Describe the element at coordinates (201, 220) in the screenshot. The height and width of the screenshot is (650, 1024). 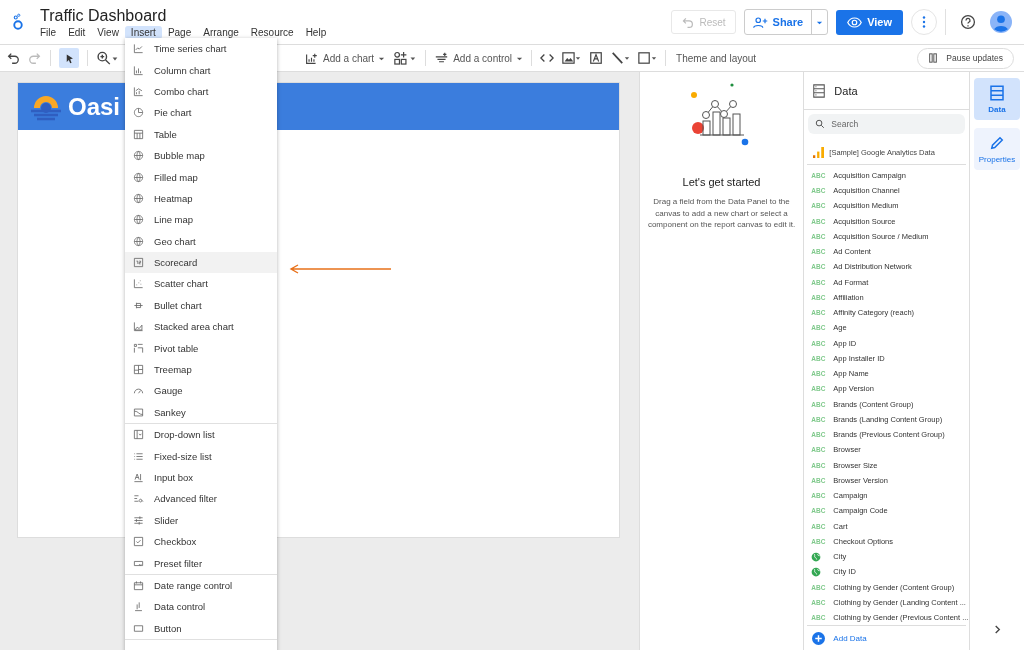
I see `menu-option: Line map` at that location.